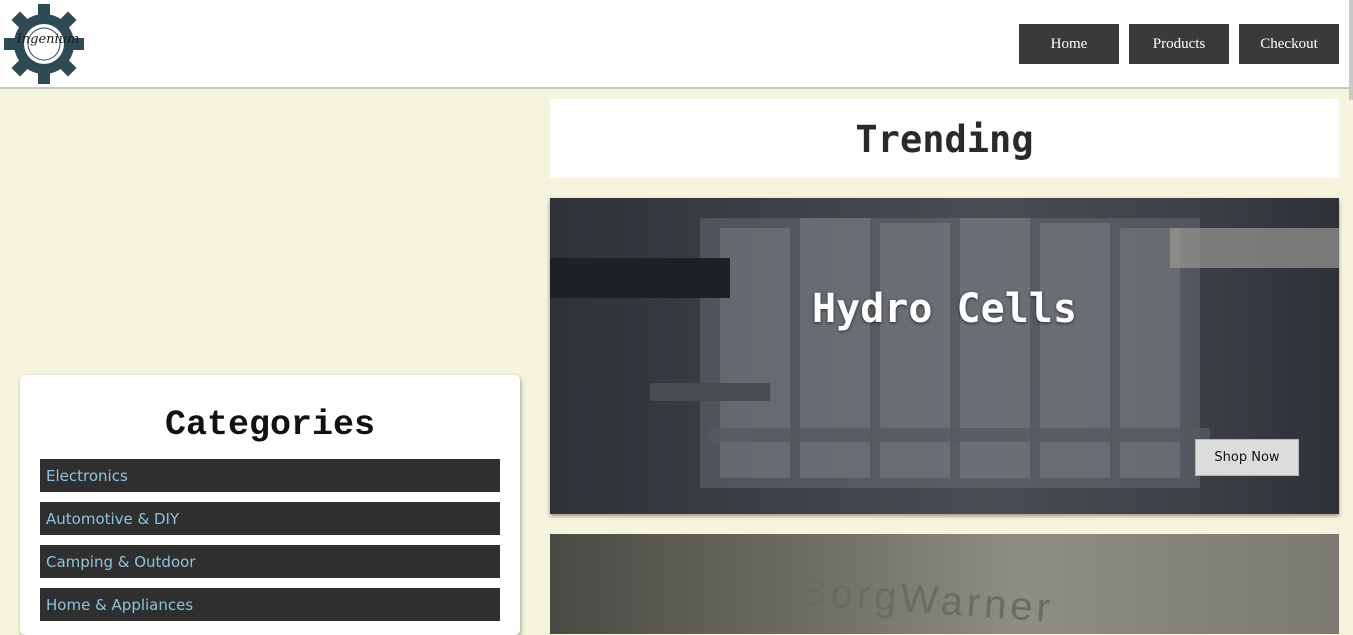 The height and width of the screenshot is (635, 1353). Describe the element at coordinates (270, 604) in the screenshot. I see `category-home-appliances: Home & Appliances` at that location.